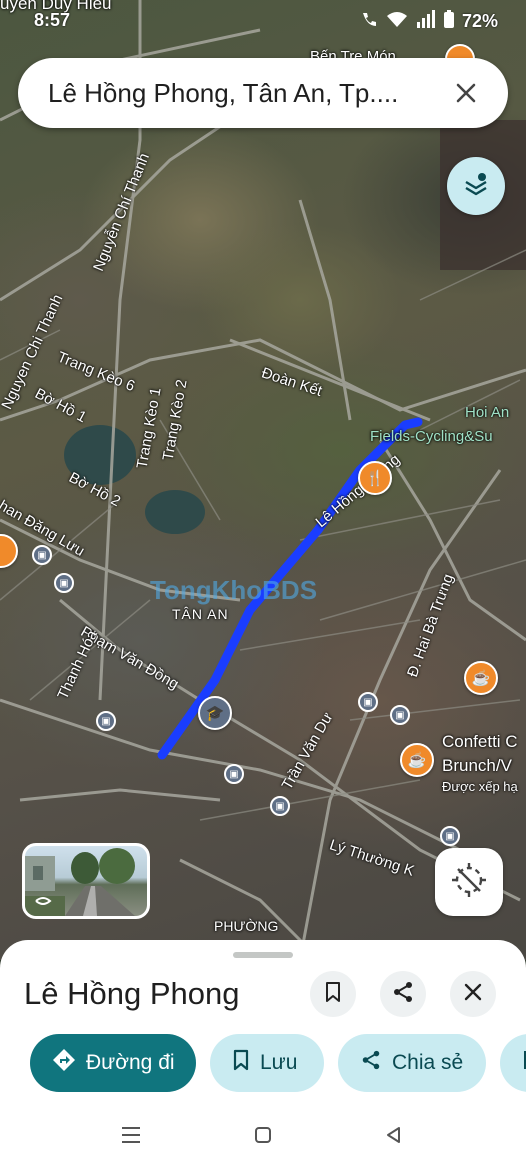 The height and width of the screenshot is (1169, 526). What do you see at coordinates (480, 742) in the screenshot?
I see `poi-confetti-line1: Confetti C` at bounding box center [480, 742].